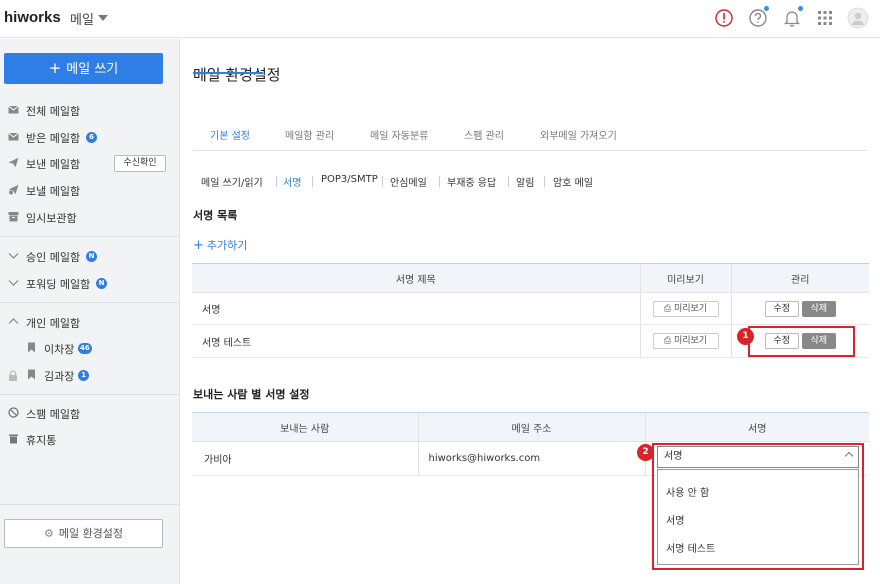 The image size is (880, 584). Describe the element at coordinates (13, 321) in the screenshot. I see `chevron-up-icon` at that location.